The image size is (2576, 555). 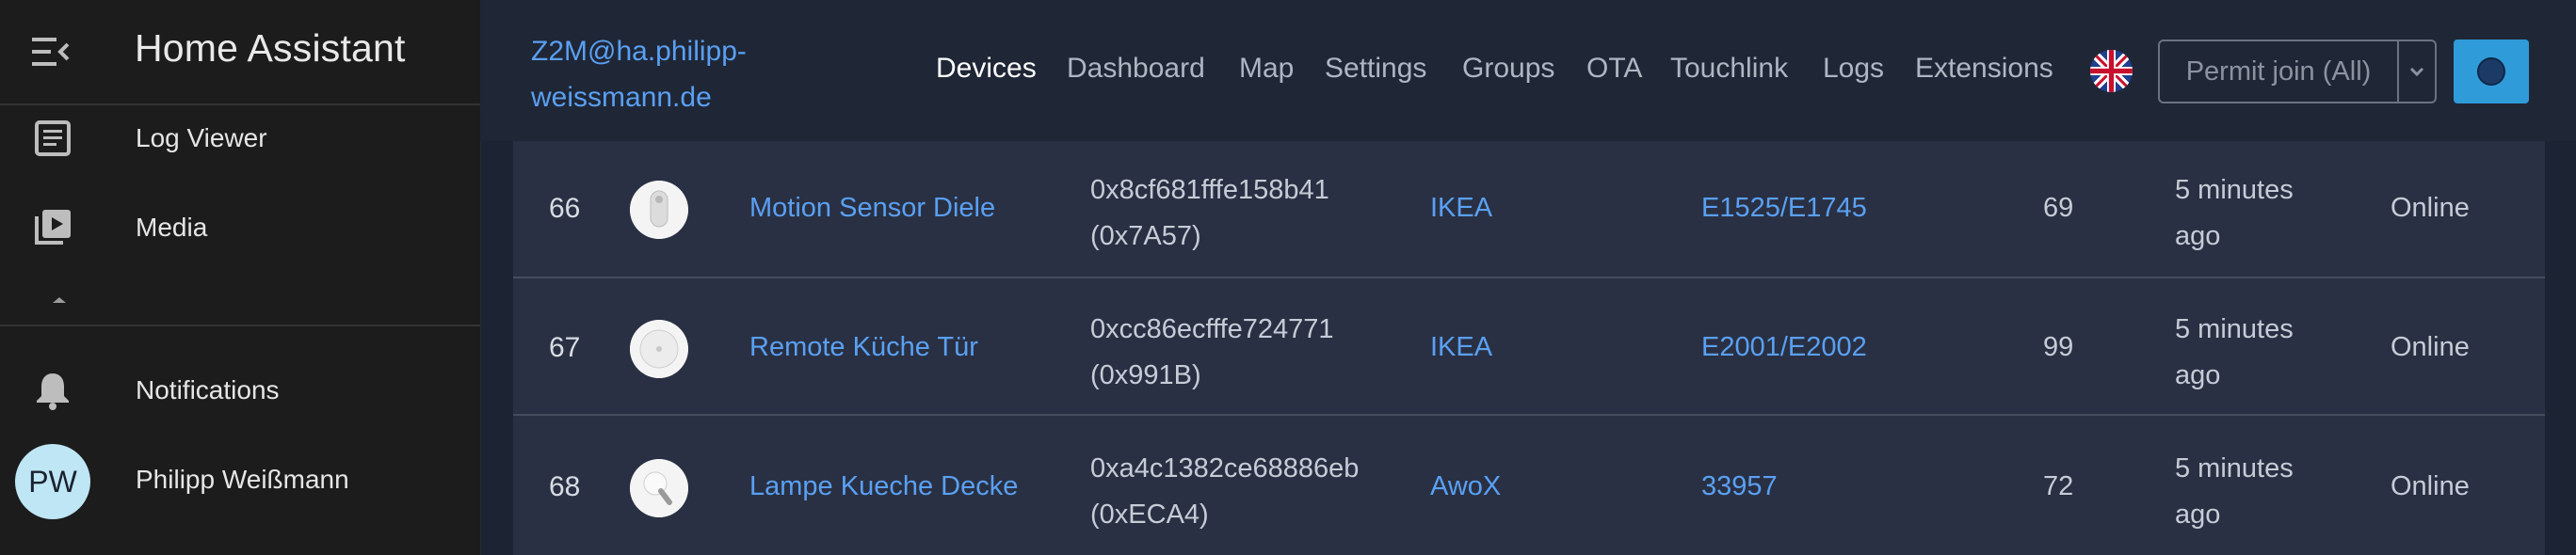 What do you see at coordinates (1224, 492) in the screenshot?
I see `device-ieee: 0xa4c1382ce68886eb (0xECA4)` at bounding box center [1224, 492].